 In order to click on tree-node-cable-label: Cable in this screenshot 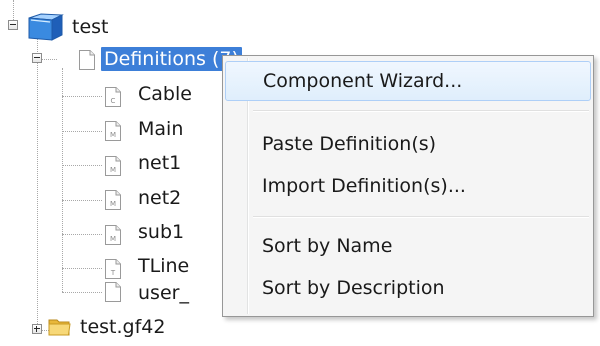, I will do `click(165, 94)`.